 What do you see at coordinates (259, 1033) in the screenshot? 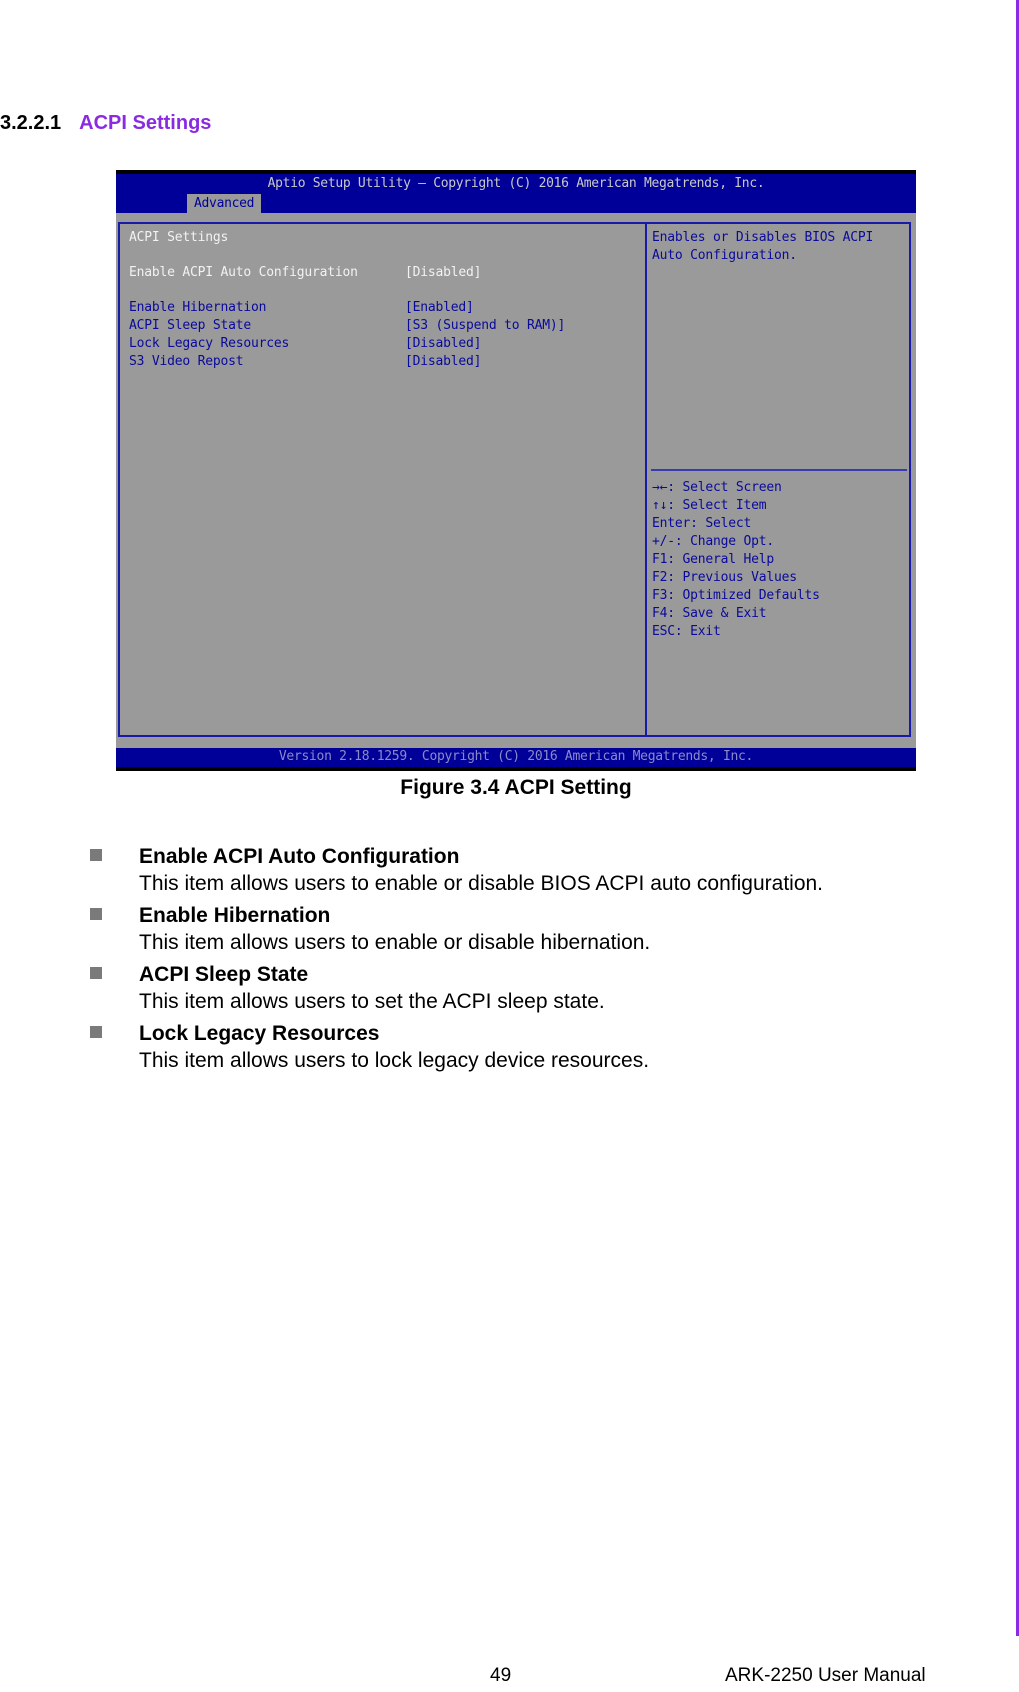
I see `bullet-title: Lock Legacy Resources` at bounding box center [259, 1033].